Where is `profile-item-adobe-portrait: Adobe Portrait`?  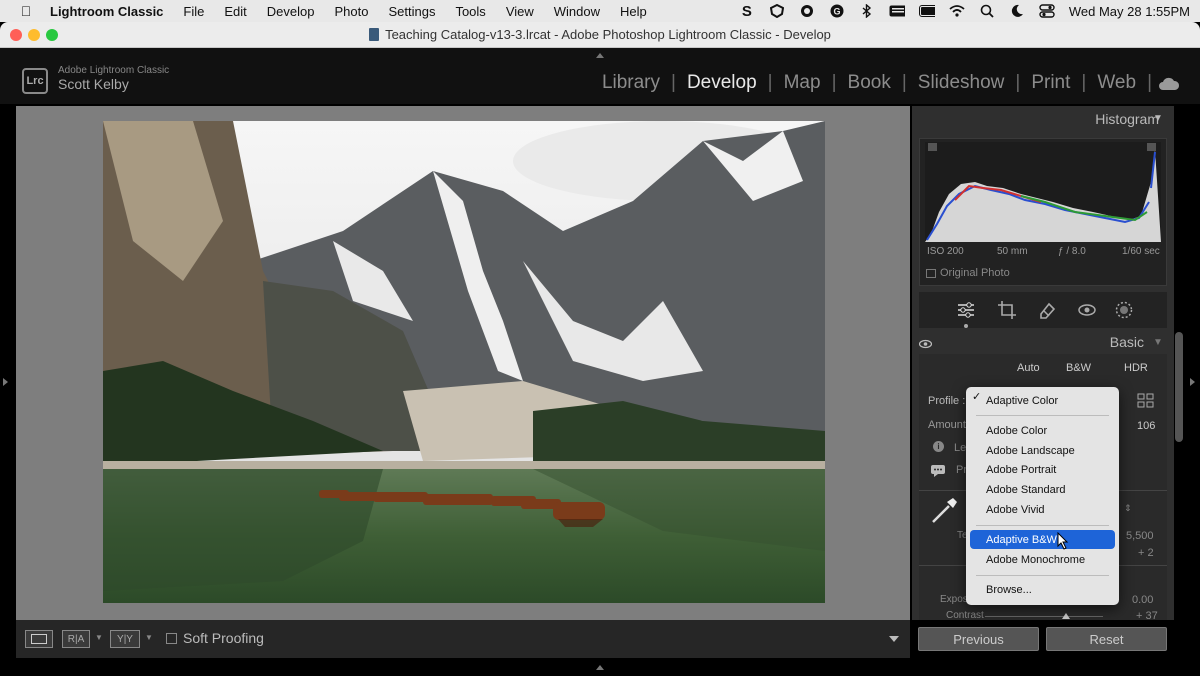 profile-item-adobe-portrait: Adobe Portrait is located at coordinates (1042, 469).